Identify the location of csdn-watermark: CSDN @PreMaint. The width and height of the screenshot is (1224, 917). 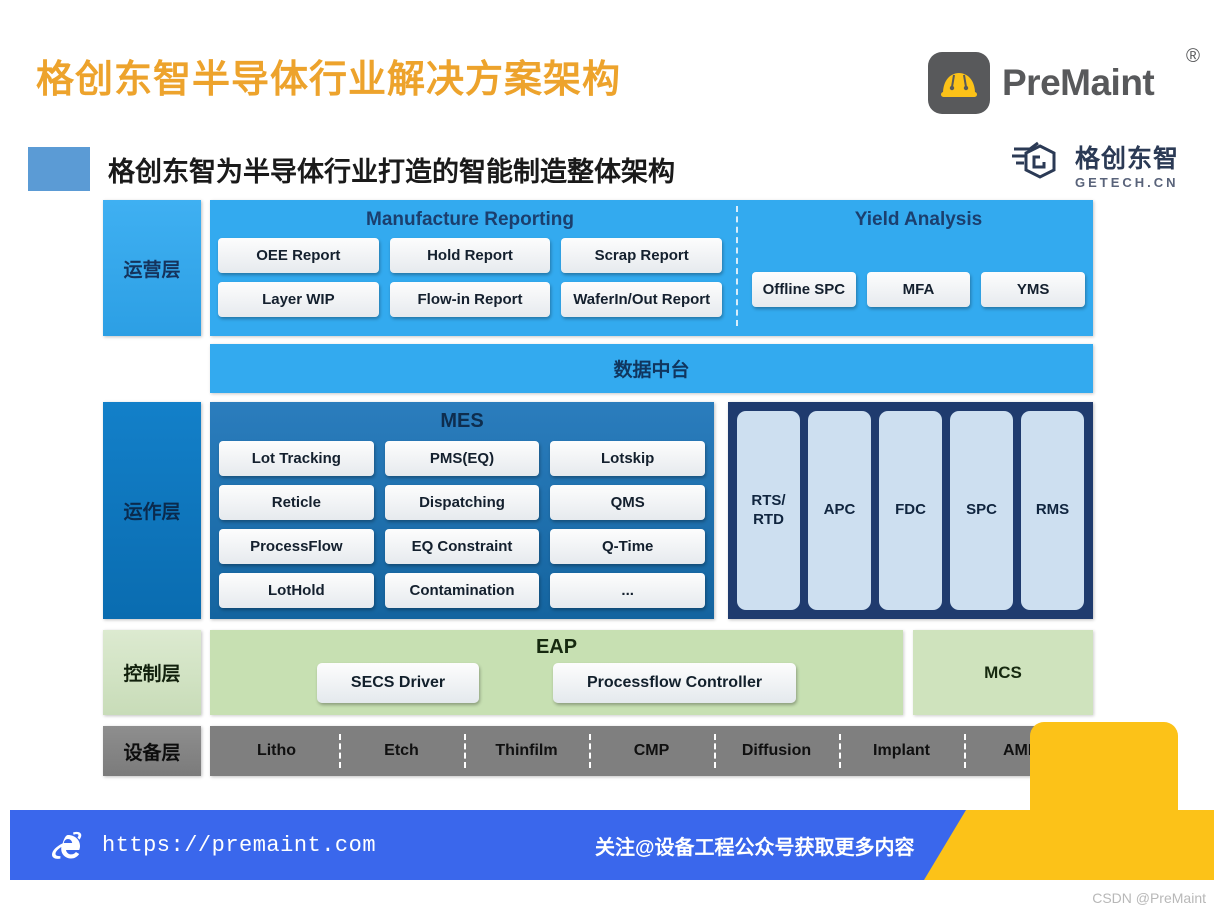
(1149, 898).